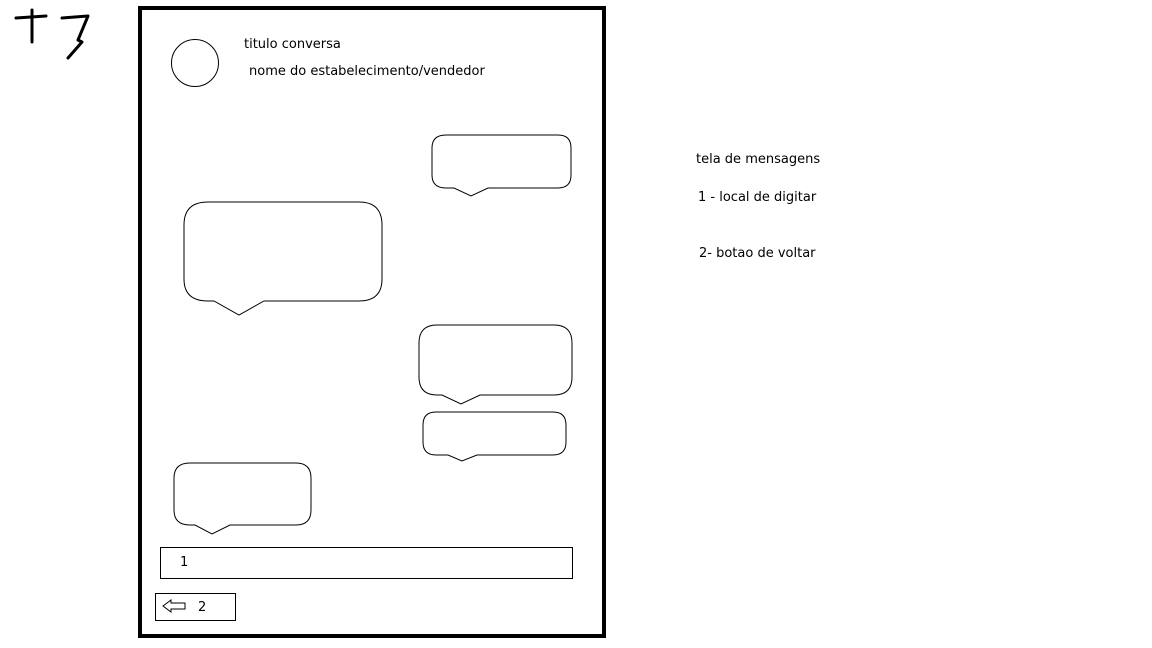  I want to click on legend-item: 1 - local de digitar, so click(757, 197).